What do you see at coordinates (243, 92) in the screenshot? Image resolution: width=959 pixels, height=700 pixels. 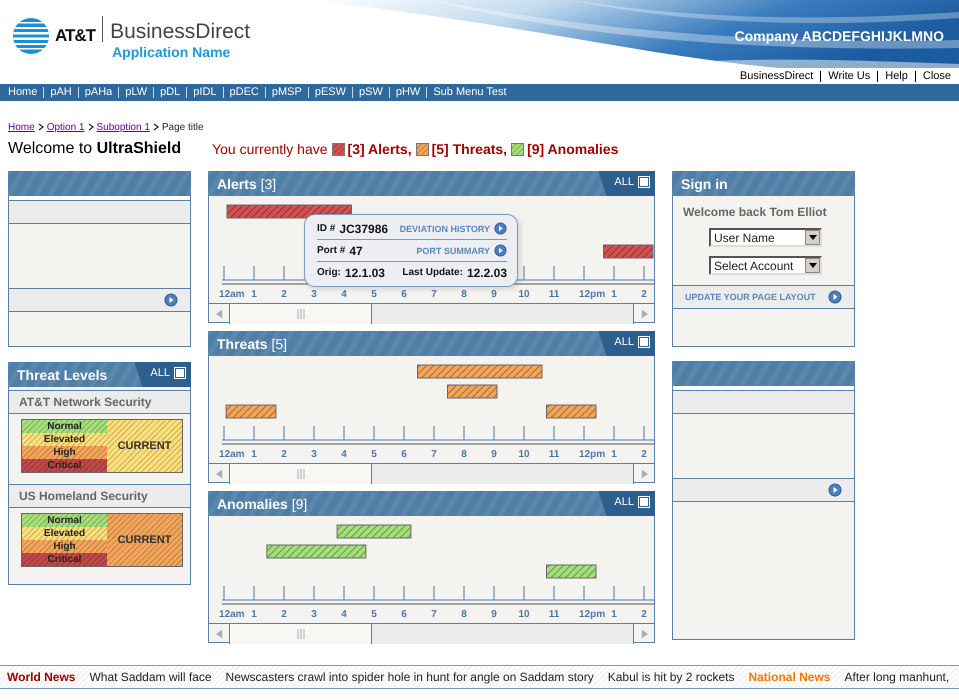 I see `nav-item: pDEC` at bounding box center [243, 92].